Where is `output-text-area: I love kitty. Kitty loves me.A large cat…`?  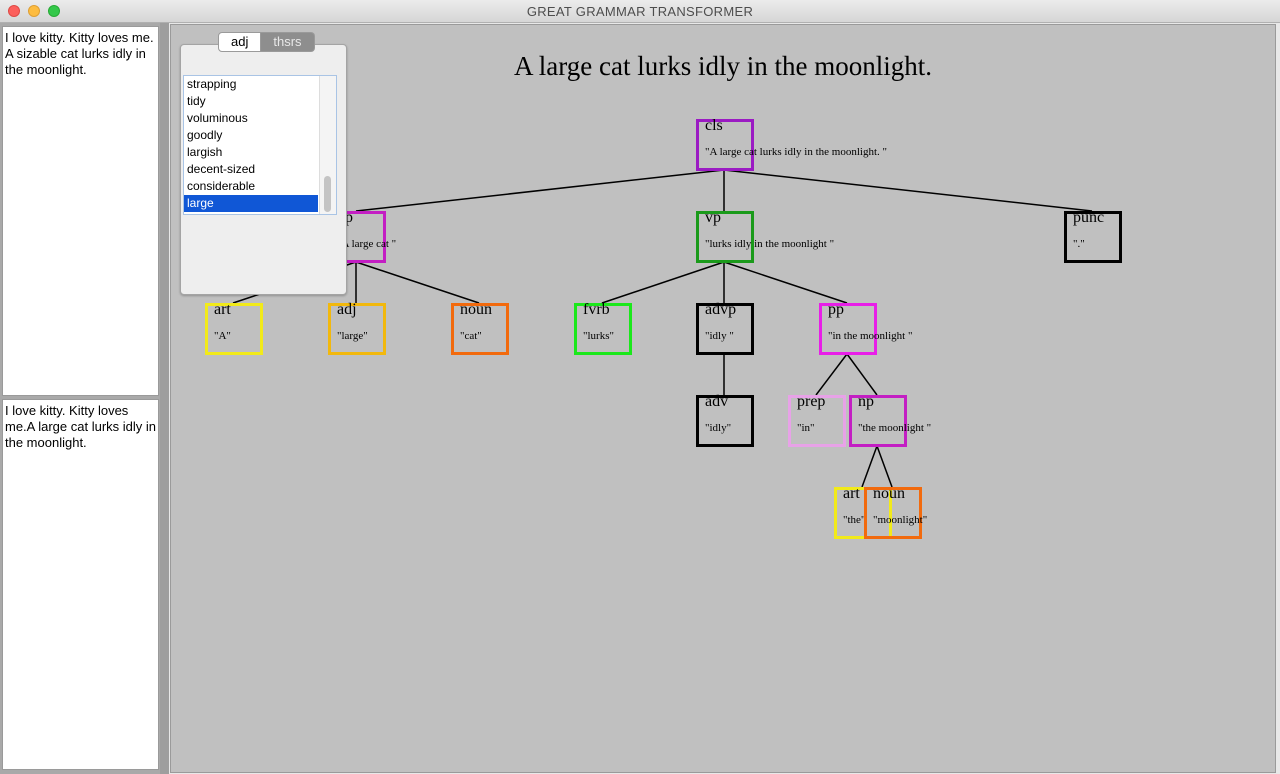
output-text-area: I love kitty. Kitty loves me.A large cat… is located at coordinates (80, 584).